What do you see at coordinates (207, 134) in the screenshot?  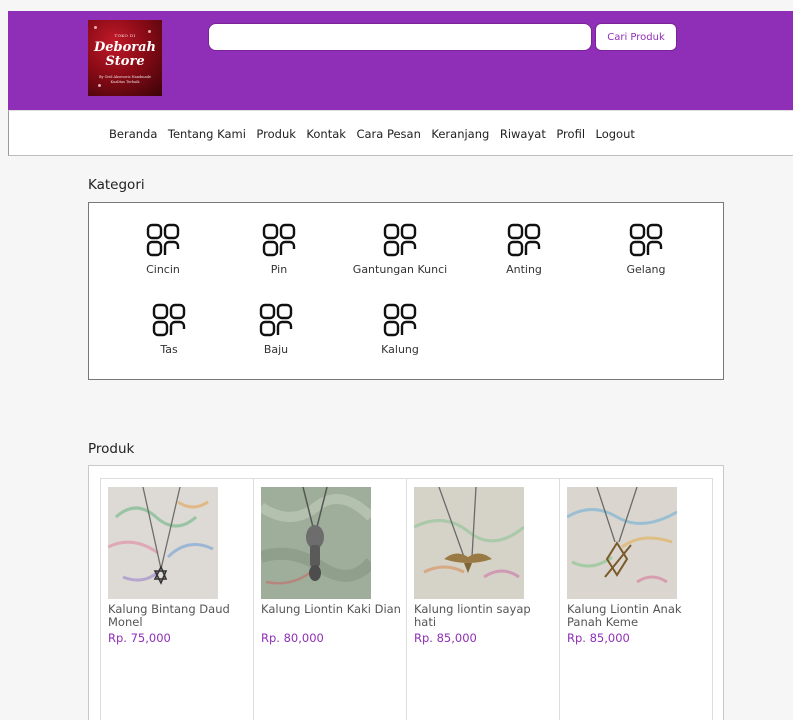 I see `nav-item-tentang-kami: Tentang Kami` at bounding box center [207, 134].